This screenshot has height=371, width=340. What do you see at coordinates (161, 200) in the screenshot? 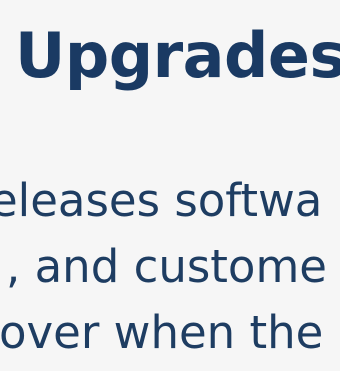
I see `paragraph-line: eleases softwa` at bounding box center [161, 200].